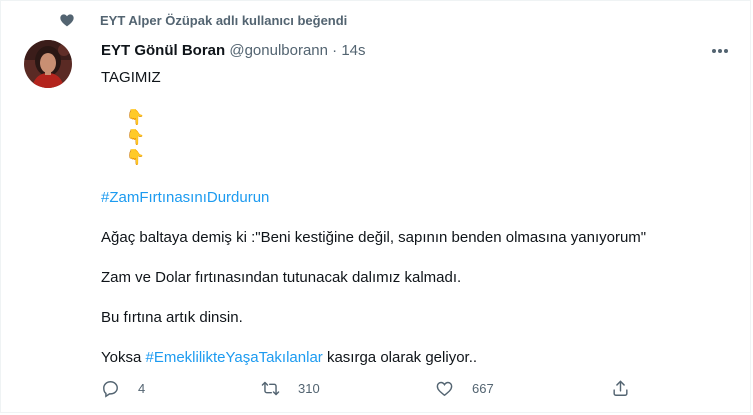 The image size is (753, 415). Describe the element at coordinates (483, 388) in the screenshot. I see `like-count: 667` at that location.